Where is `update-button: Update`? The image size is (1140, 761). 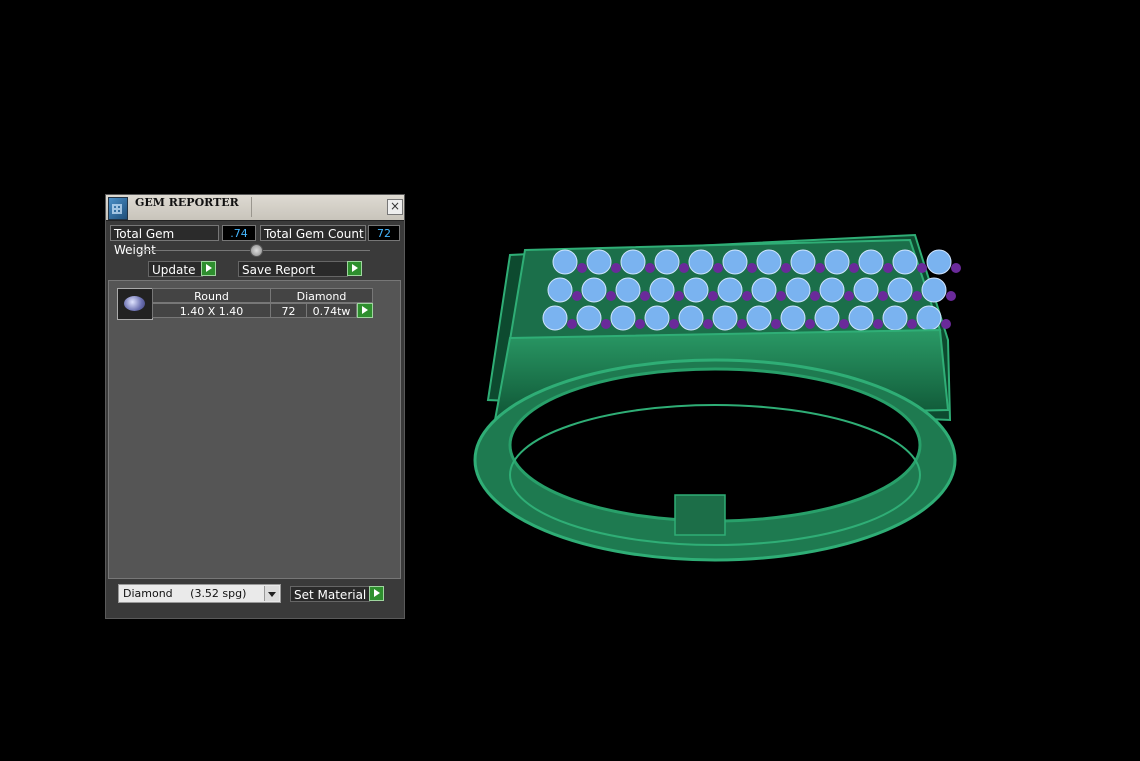 update-button: Update is located at coordinates (175, 269).